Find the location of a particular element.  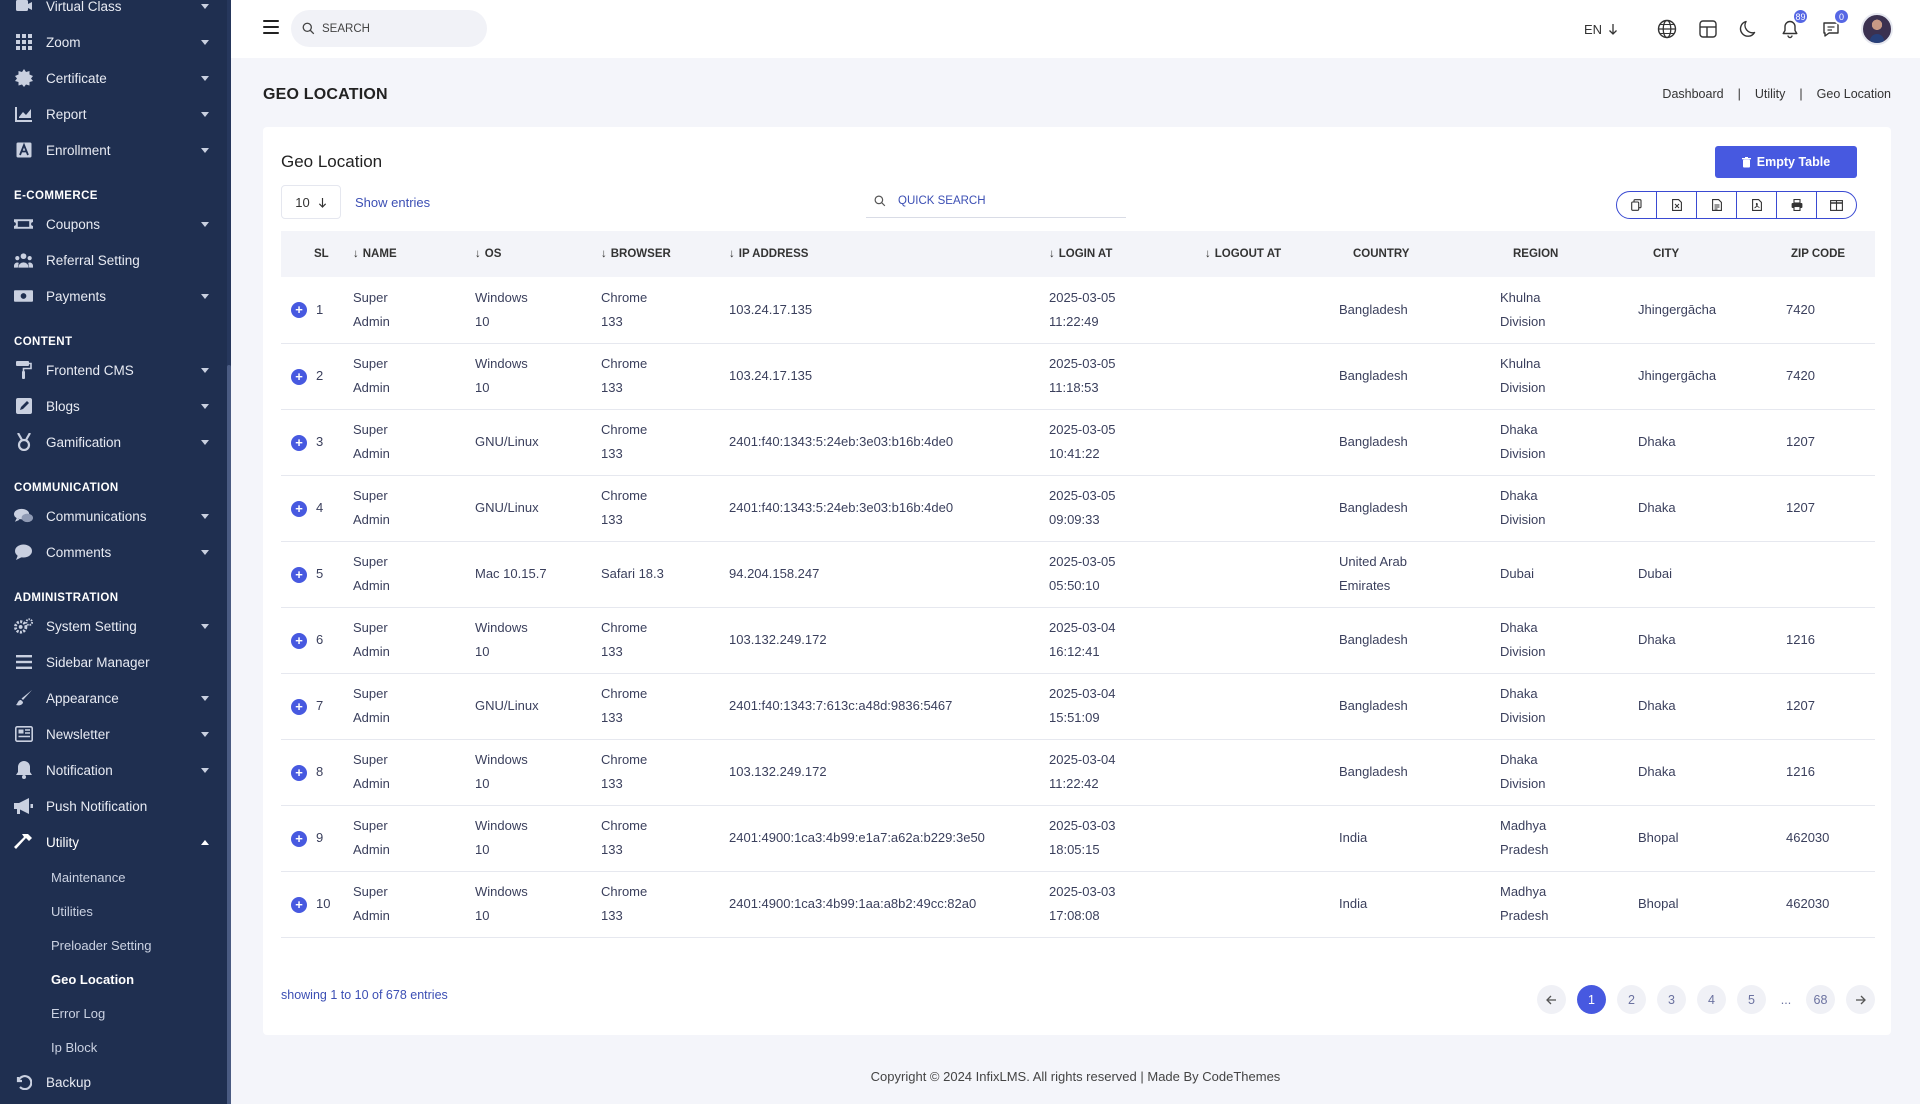

sidebar-item-enrollment: Enrollment is located at coordinates (113, 150).